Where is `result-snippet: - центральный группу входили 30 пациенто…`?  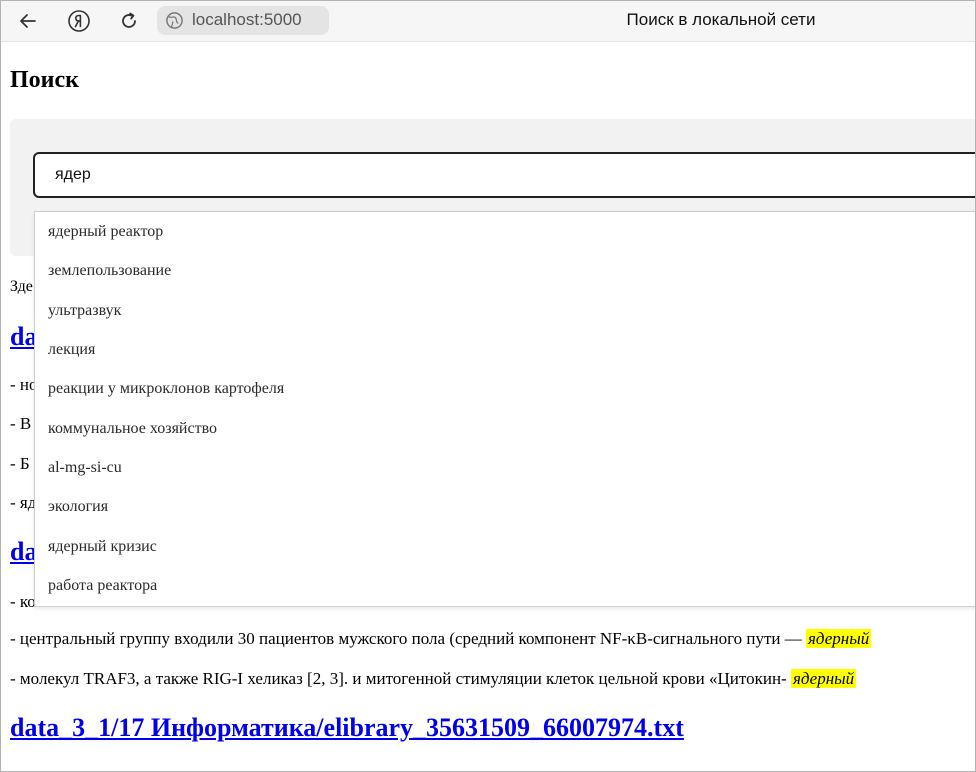
result-snippet: - центральный группу входили 30 пациенто… is located at coordinates (441, 639).